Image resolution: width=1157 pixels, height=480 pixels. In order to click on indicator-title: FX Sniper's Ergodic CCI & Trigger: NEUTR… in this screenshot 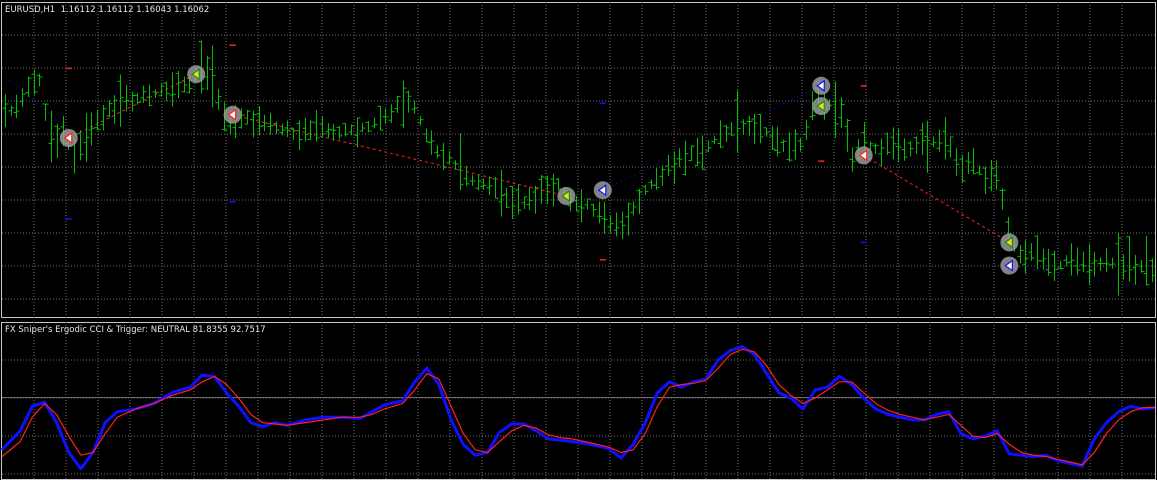, I will do `click(135, 330)`.